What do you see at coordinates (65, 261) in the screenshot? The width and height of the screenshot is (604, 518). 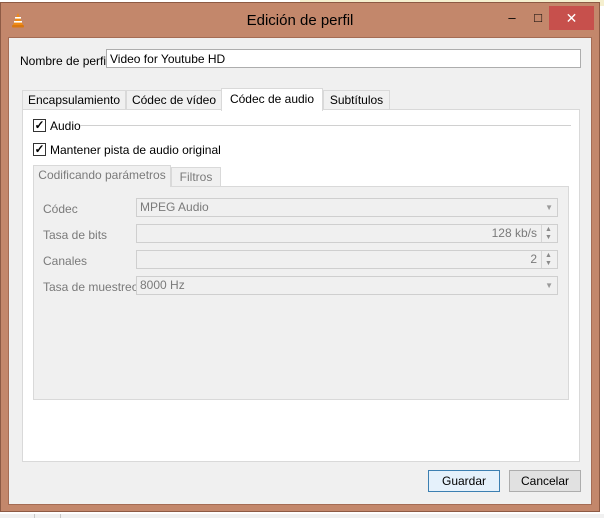 I see `channels-label: Canales` at bounding box center [65, 261].